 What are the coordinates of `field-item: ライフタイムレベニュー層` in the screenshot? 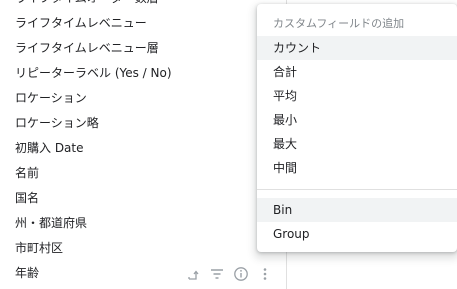 It's located at (142, 48).